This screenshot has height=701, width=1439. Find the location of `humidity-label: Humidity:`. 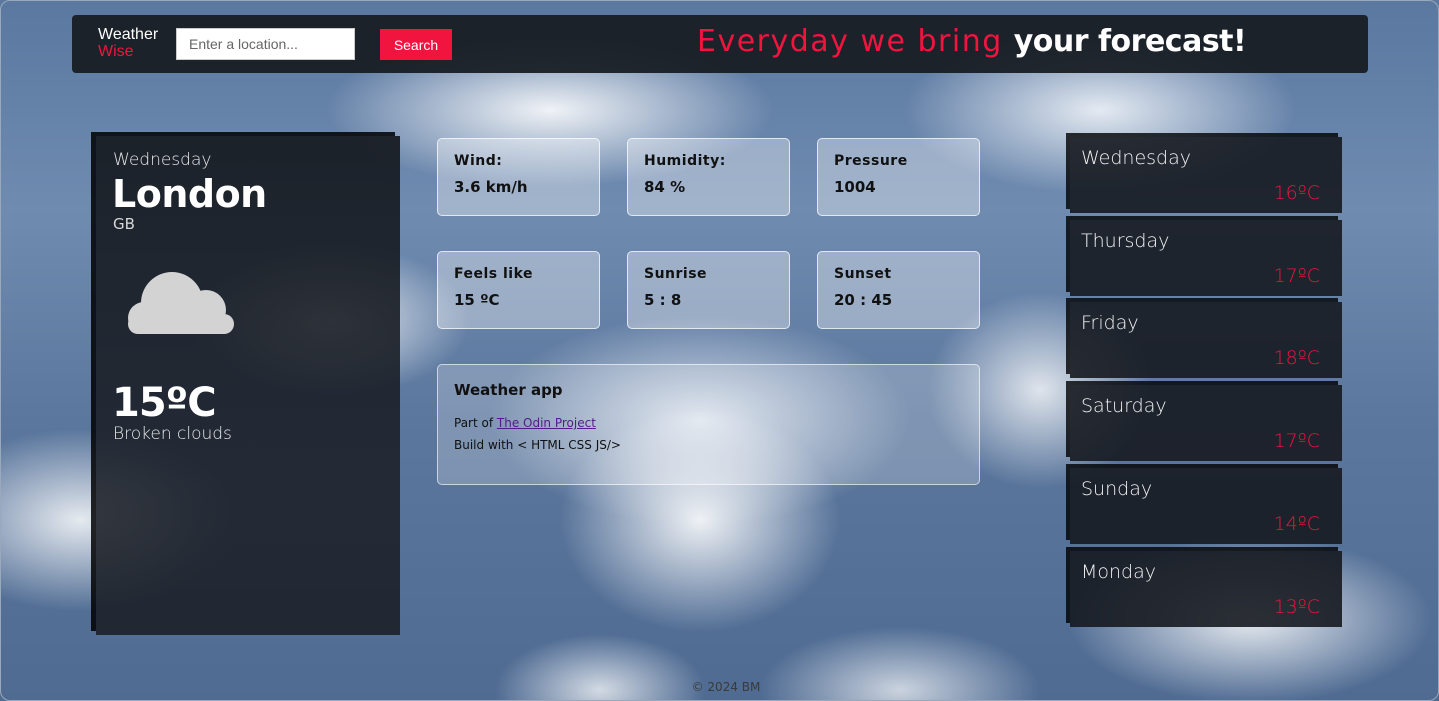

humidity-label: Humidity: is located at coordinates (685, 161).